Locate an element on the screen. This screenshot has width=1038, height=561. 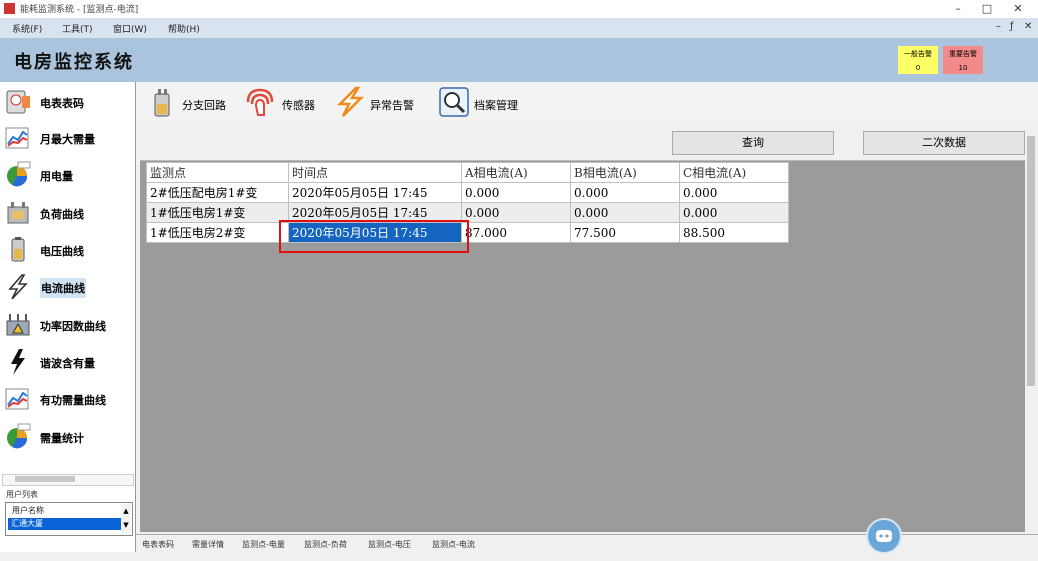
sidebar-item-power-factor-curve: 功率因数曲线 is located at coordinates (67, 325).